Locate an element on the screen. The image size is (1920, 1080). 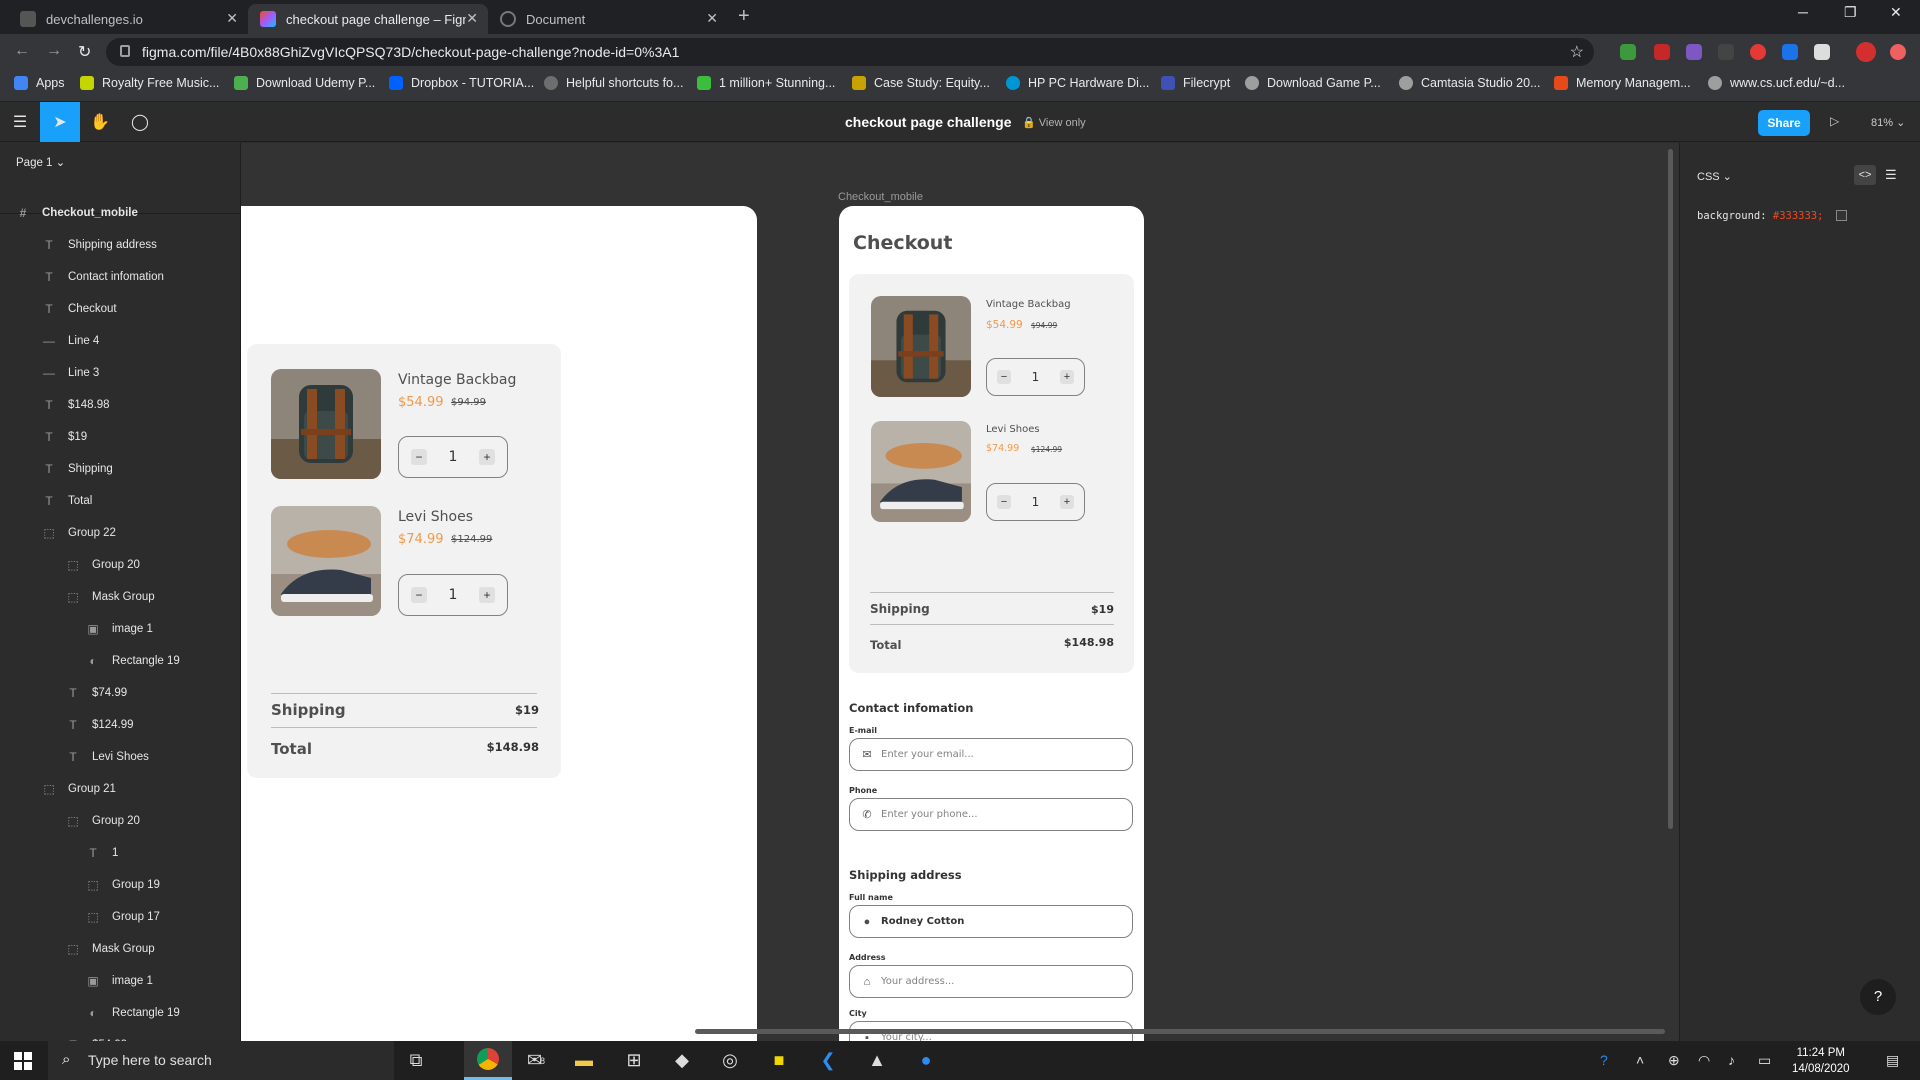
horizontal-scrollbar is located at coordinates (1180, 1031).